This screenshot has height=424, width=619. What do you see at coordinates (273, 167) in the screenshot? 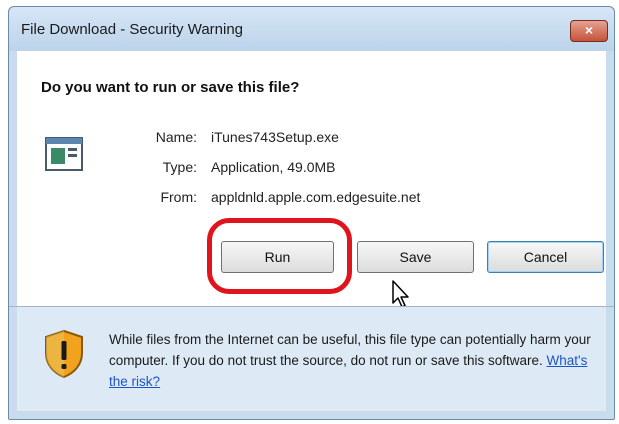
I see `file-type-value: Application, 49.0MB` at bounding box center [273, 167].